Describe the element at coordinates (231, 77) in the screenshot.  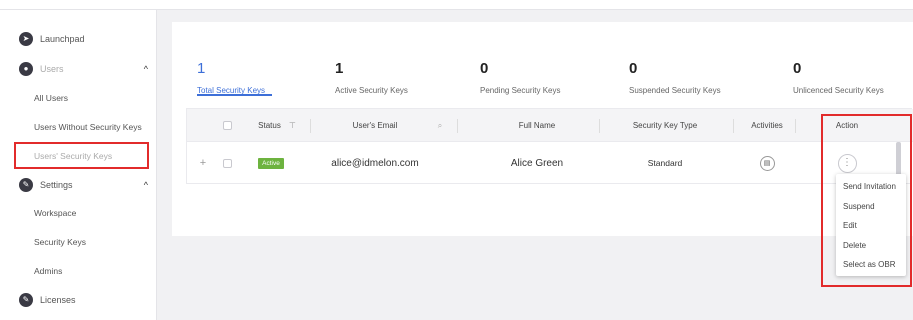
I see `stat-total-security-keys: 1 Total Security Keys` at that location.